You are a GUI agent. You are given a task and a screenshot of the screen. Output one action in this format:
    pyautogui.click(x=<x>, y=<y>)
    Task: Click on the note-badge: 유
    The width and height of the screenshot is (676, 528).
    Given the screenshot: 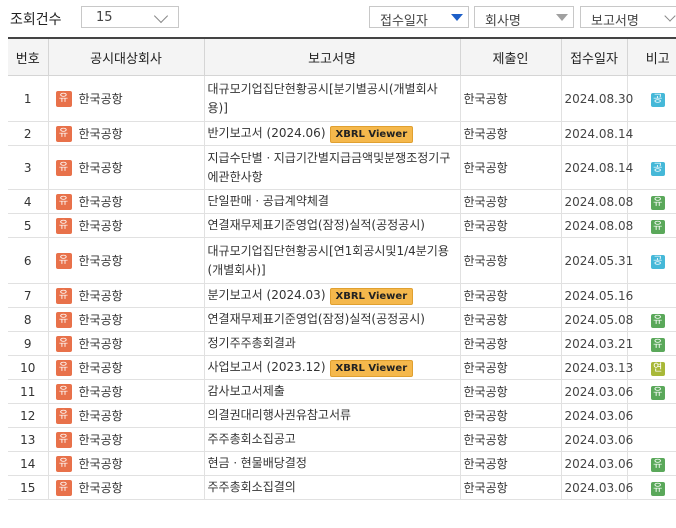 What is the action you would take?
    pyautogui.click(x=657, y=392)
    